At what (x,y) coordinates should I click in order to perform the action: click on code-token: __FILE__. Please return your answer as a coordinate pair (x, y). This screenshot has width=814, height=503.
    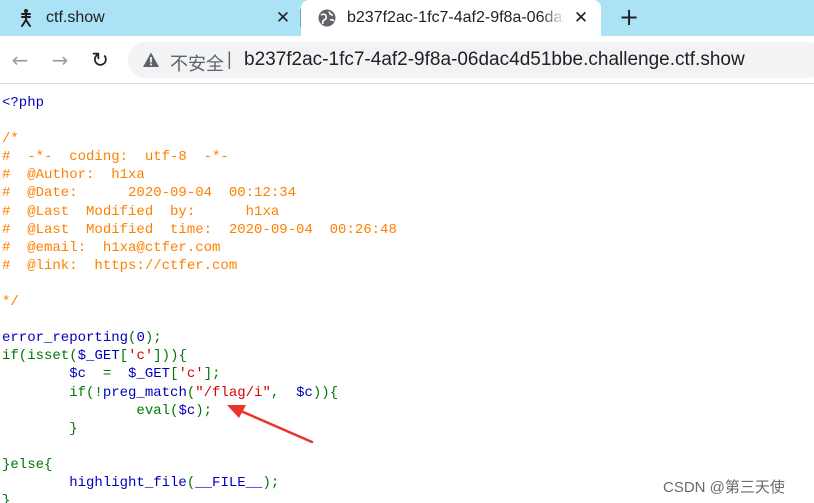
    Looking at the image, I should click on (229, 482).